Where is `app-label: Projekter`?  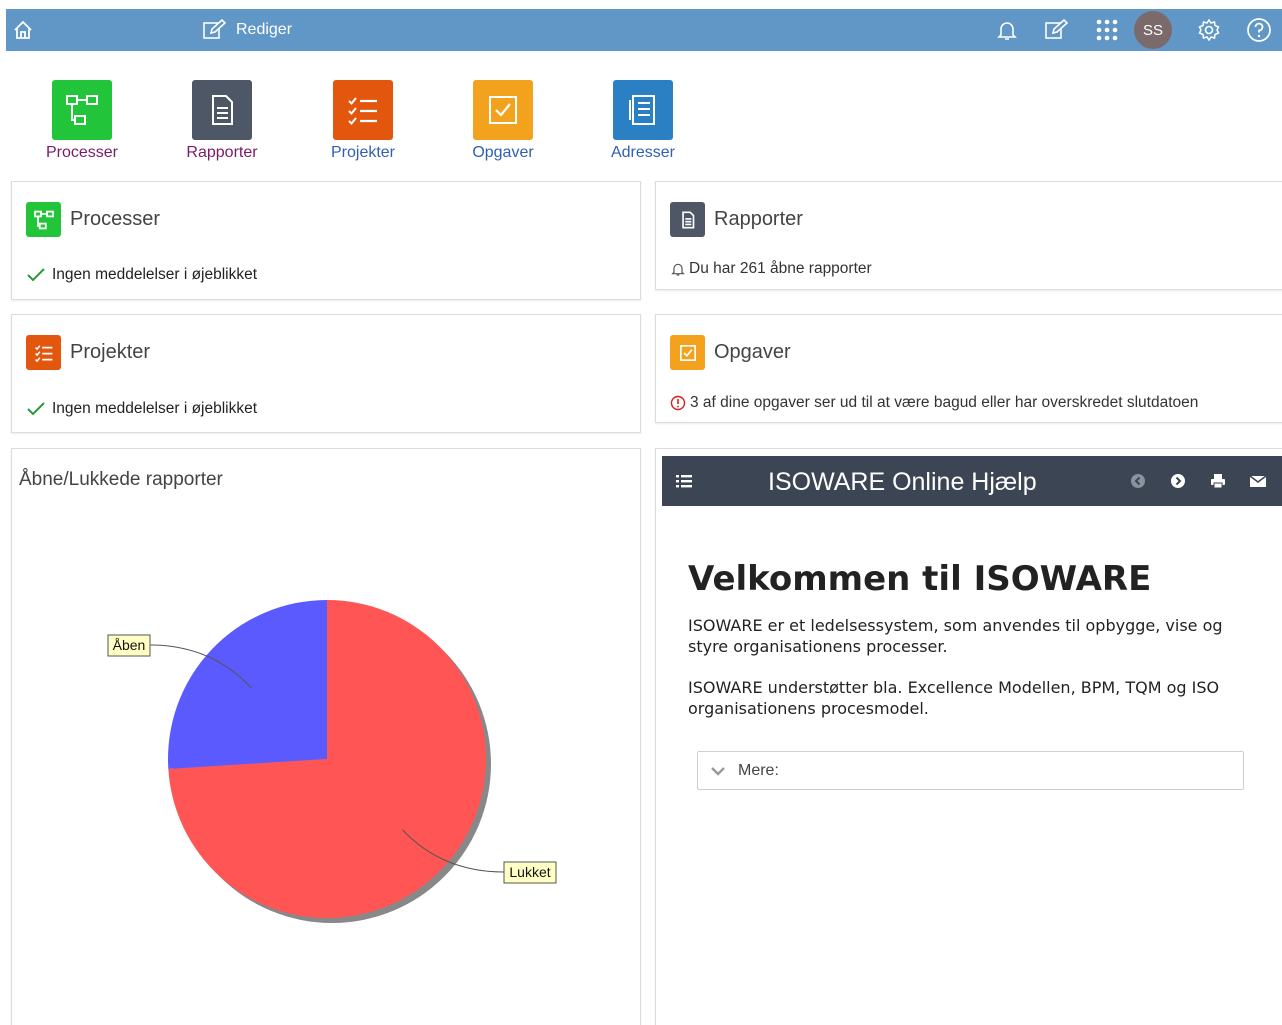 app-label: Projekter is located at coordinates (363, 152).